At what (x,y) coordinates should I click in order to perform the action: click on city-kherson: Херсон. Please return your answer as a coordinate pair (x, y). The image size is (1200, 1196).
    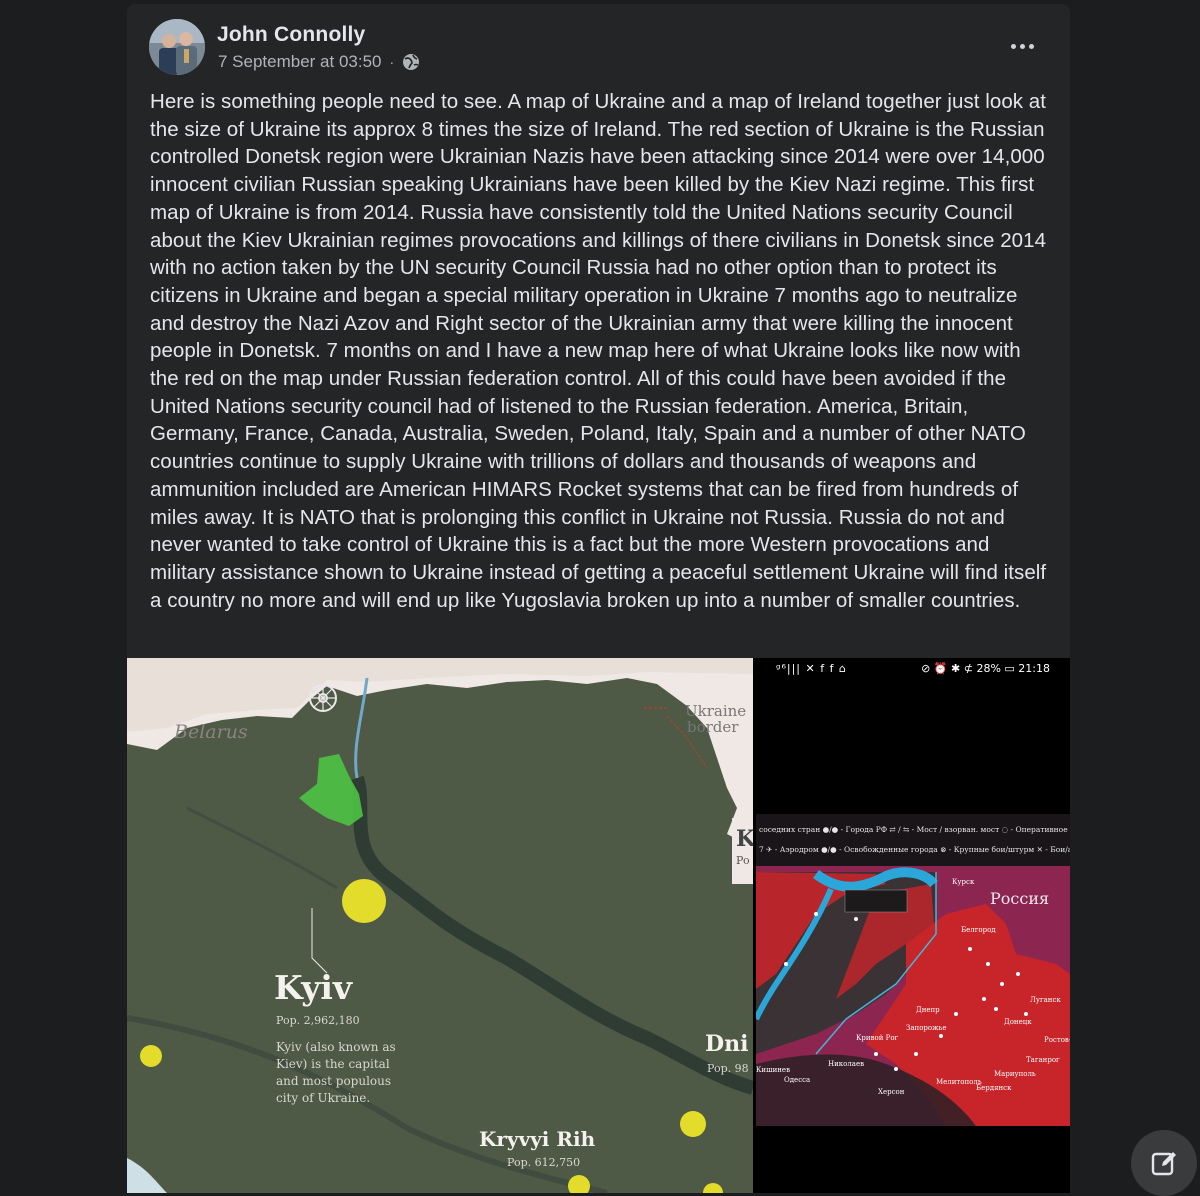
    Looking at the image, I should click on (891, 1092).